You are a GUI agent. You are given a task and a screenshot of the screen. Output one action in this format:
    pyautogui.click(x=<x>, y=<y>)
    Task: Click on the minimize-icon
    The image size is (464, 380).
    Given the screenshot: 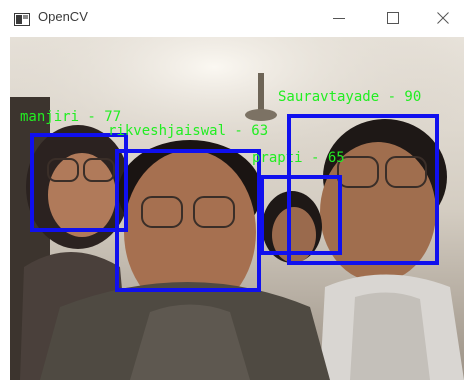 What is the action you would take?
    pyautogui.click(x=339, y=18)
    